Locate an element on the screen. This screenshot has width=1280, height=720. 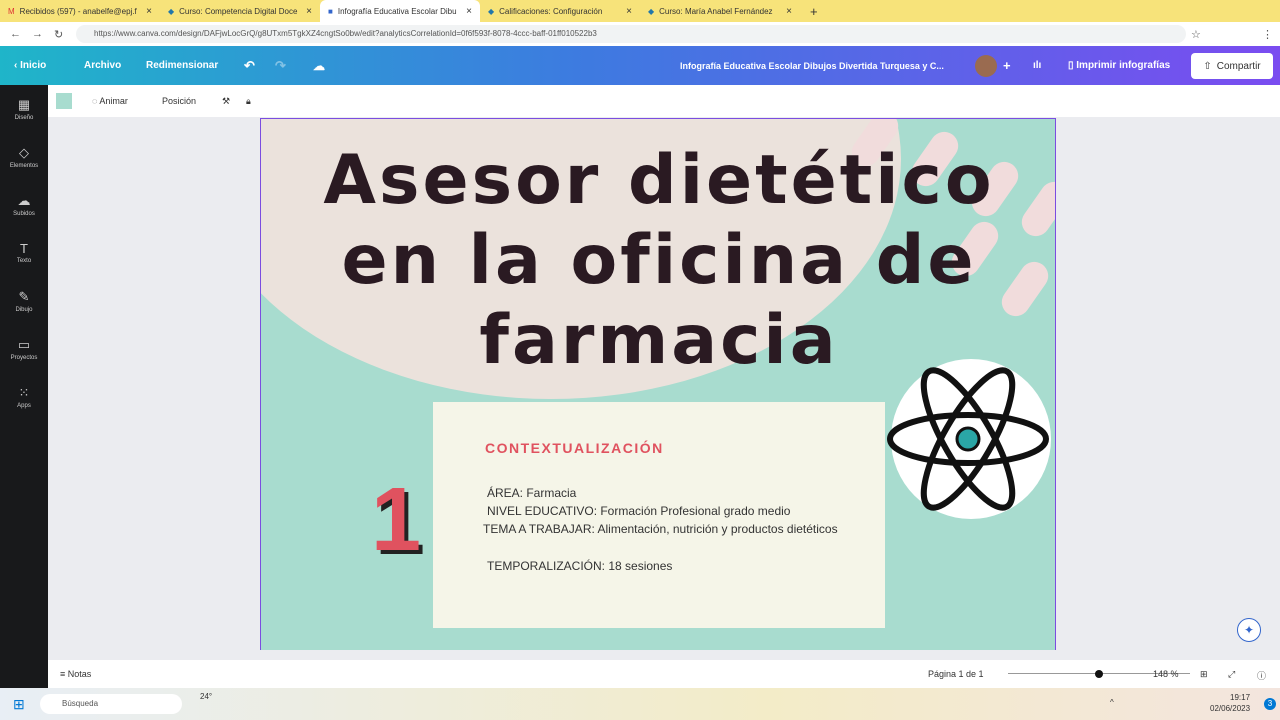
page-indicator: Página 1 de 1 is located at coordinates (956, 674).